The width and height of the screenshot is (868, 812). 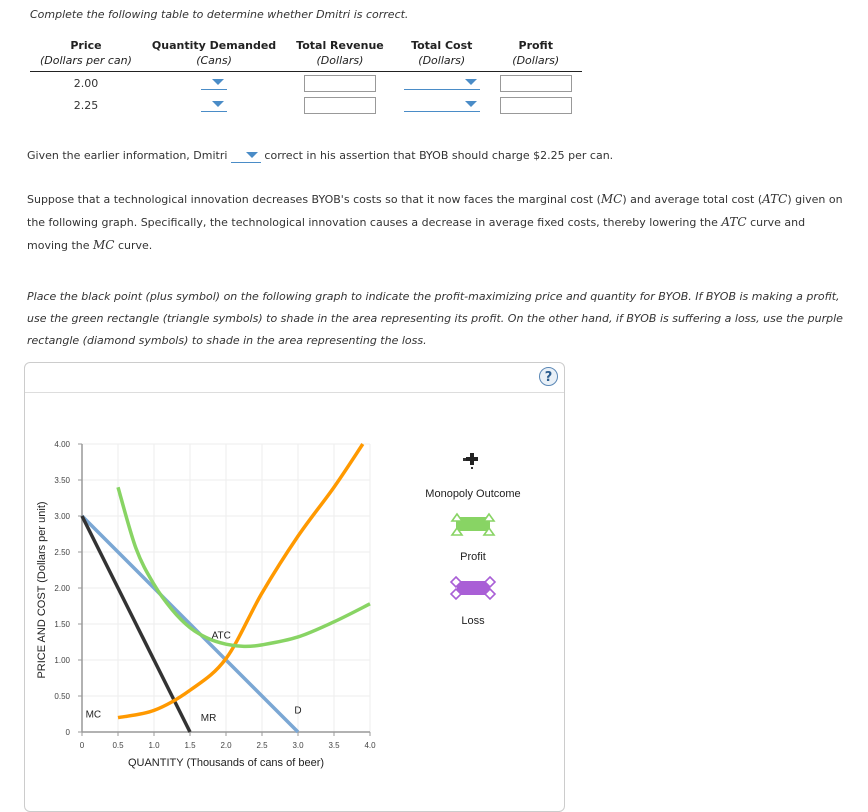 I want to click on x-tick-label: 4.0, so click(x=370, y=745).